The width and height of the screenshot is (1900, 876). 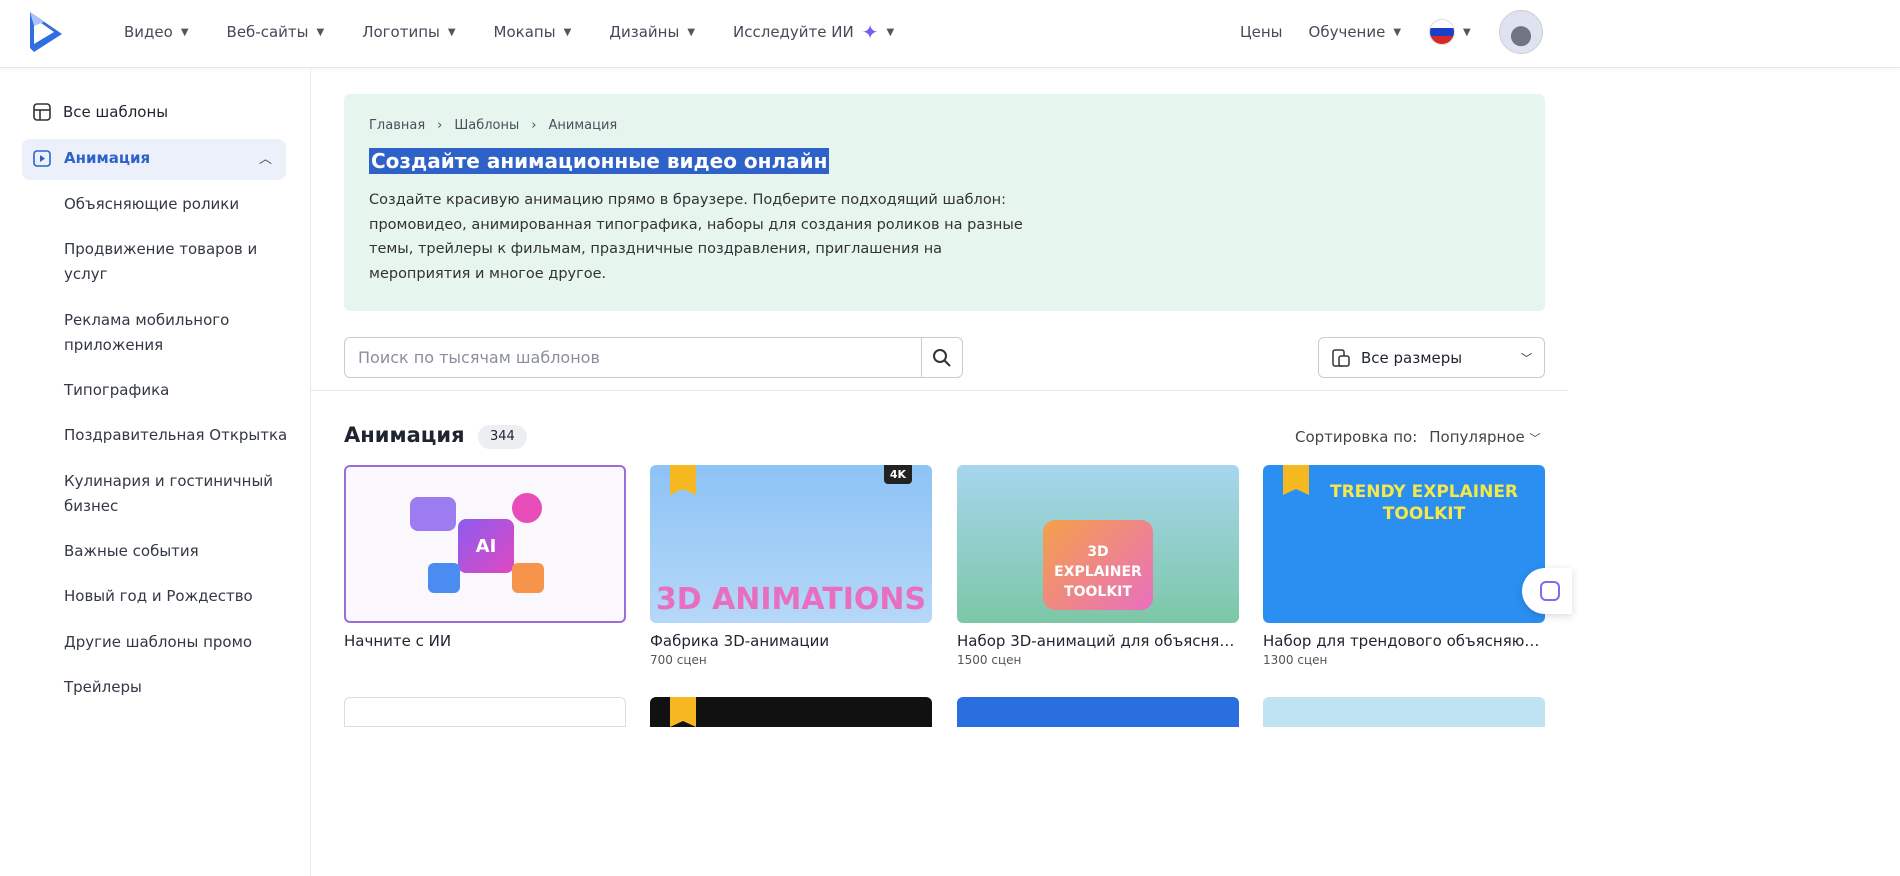 I want to click on sidebar-label: Анимация, so click(x=107, y=158).